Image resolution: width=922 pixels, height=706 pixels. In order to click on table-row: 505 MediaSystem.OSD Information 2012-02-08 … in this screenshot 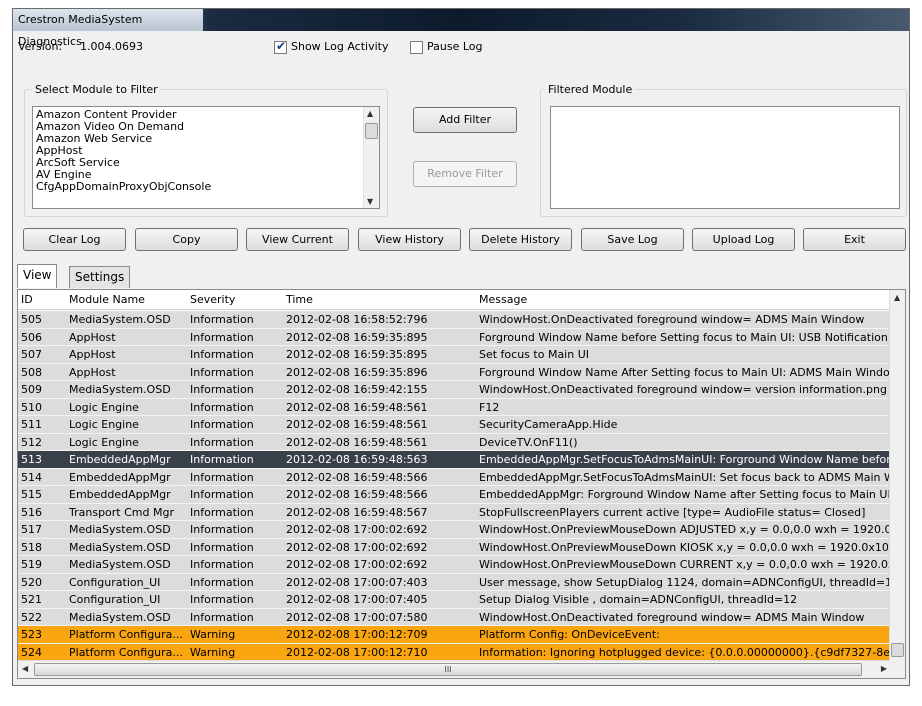, I will do `click(454, 320)`.